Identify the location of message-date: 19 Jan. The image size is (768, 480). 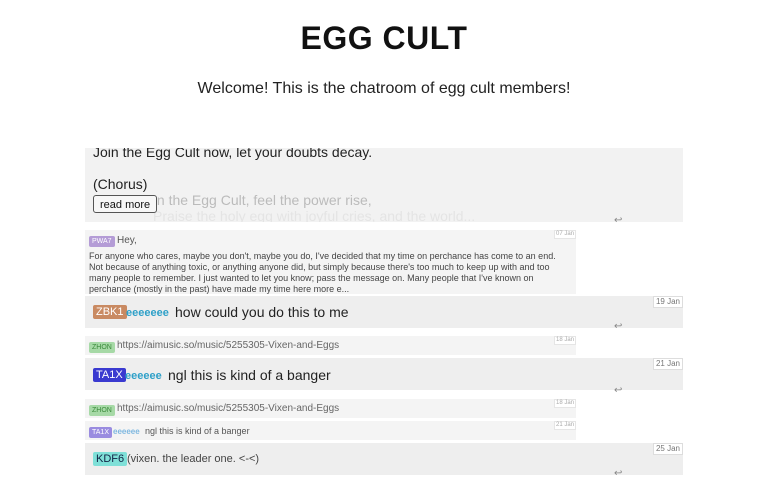
(667, 302).